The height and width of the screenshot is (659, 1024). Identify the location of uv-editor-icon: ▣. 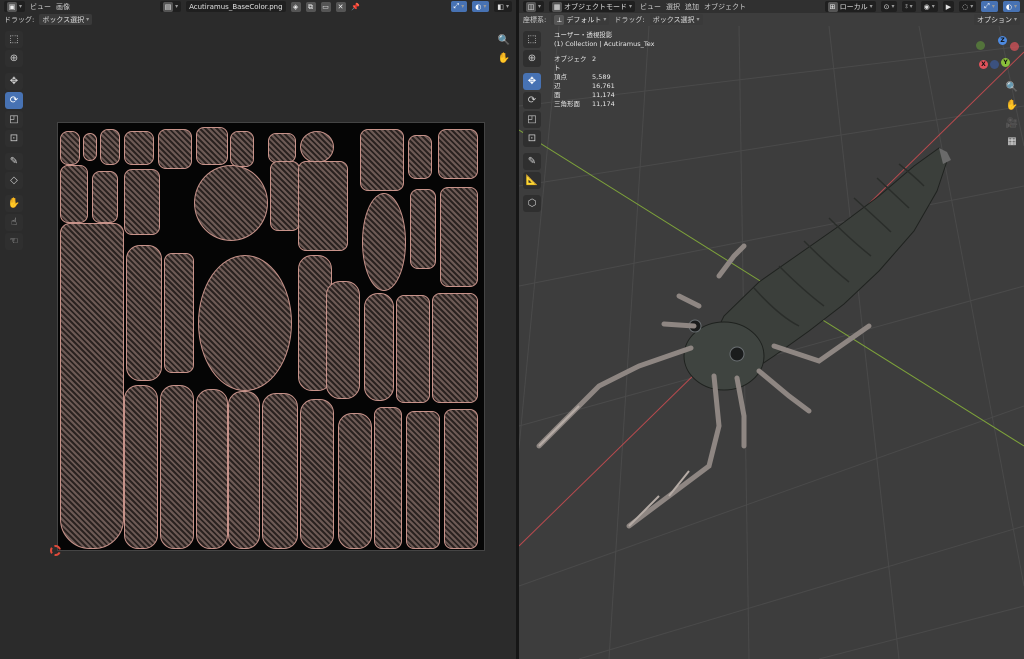
(12, 6).